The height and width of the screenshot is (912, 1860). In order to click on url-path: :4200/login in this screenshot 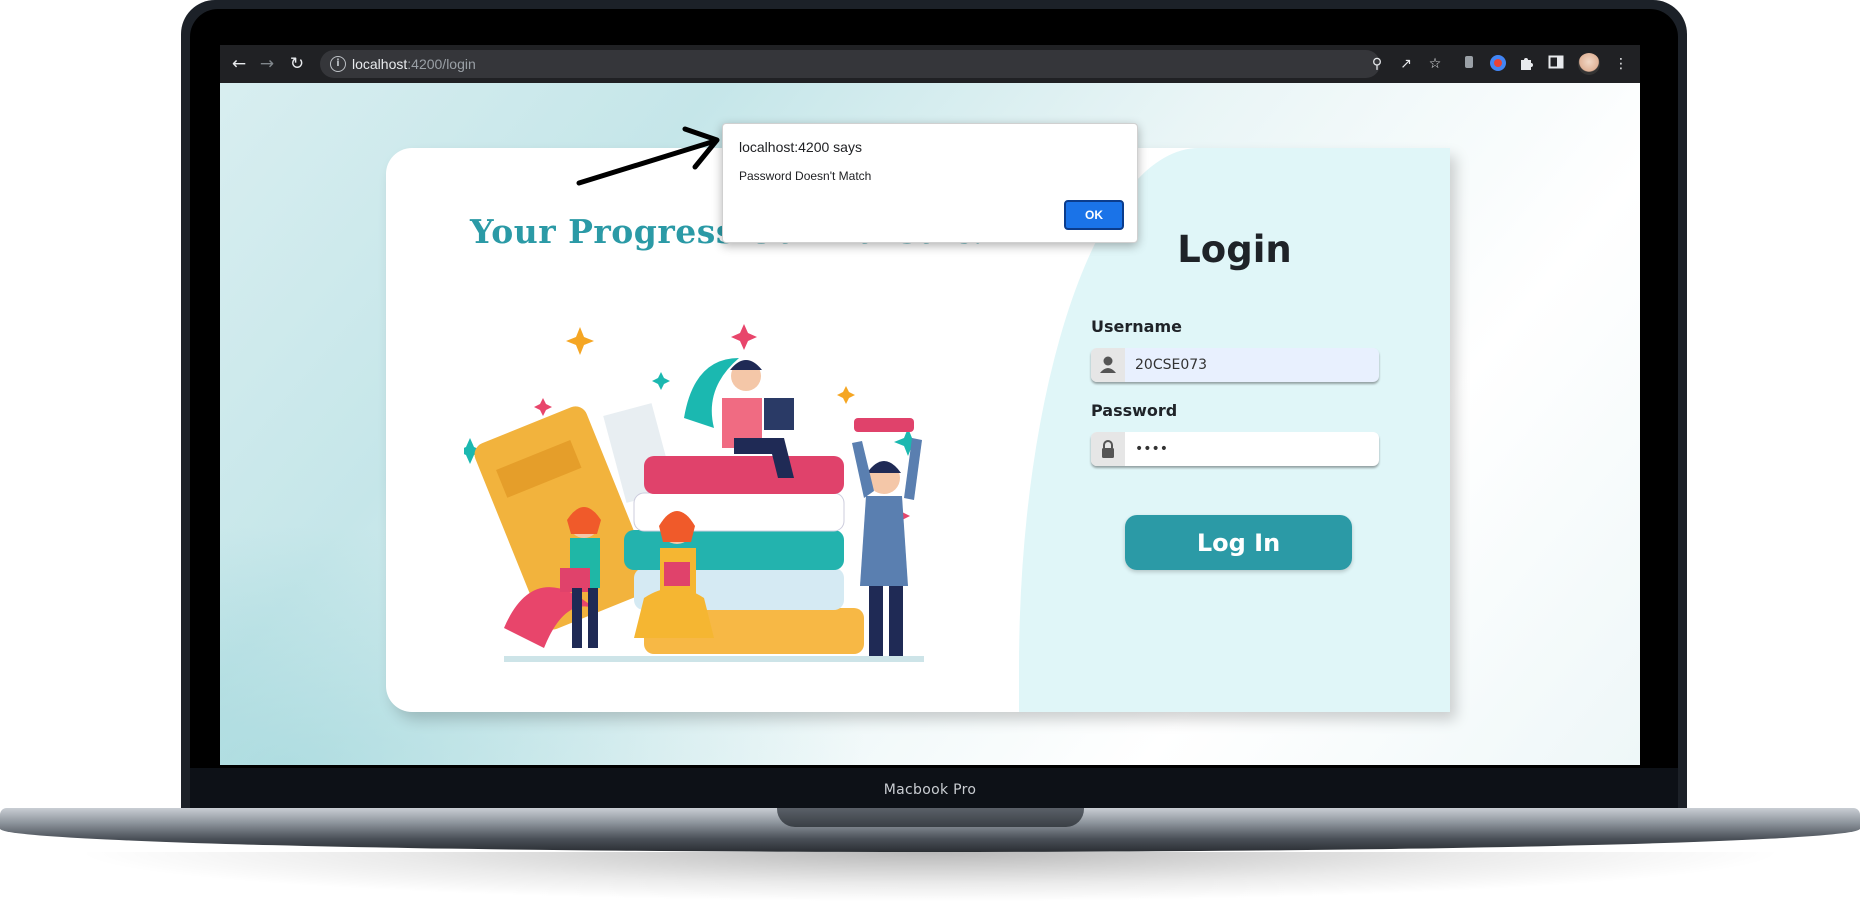, I will do `click(441, 64)`.